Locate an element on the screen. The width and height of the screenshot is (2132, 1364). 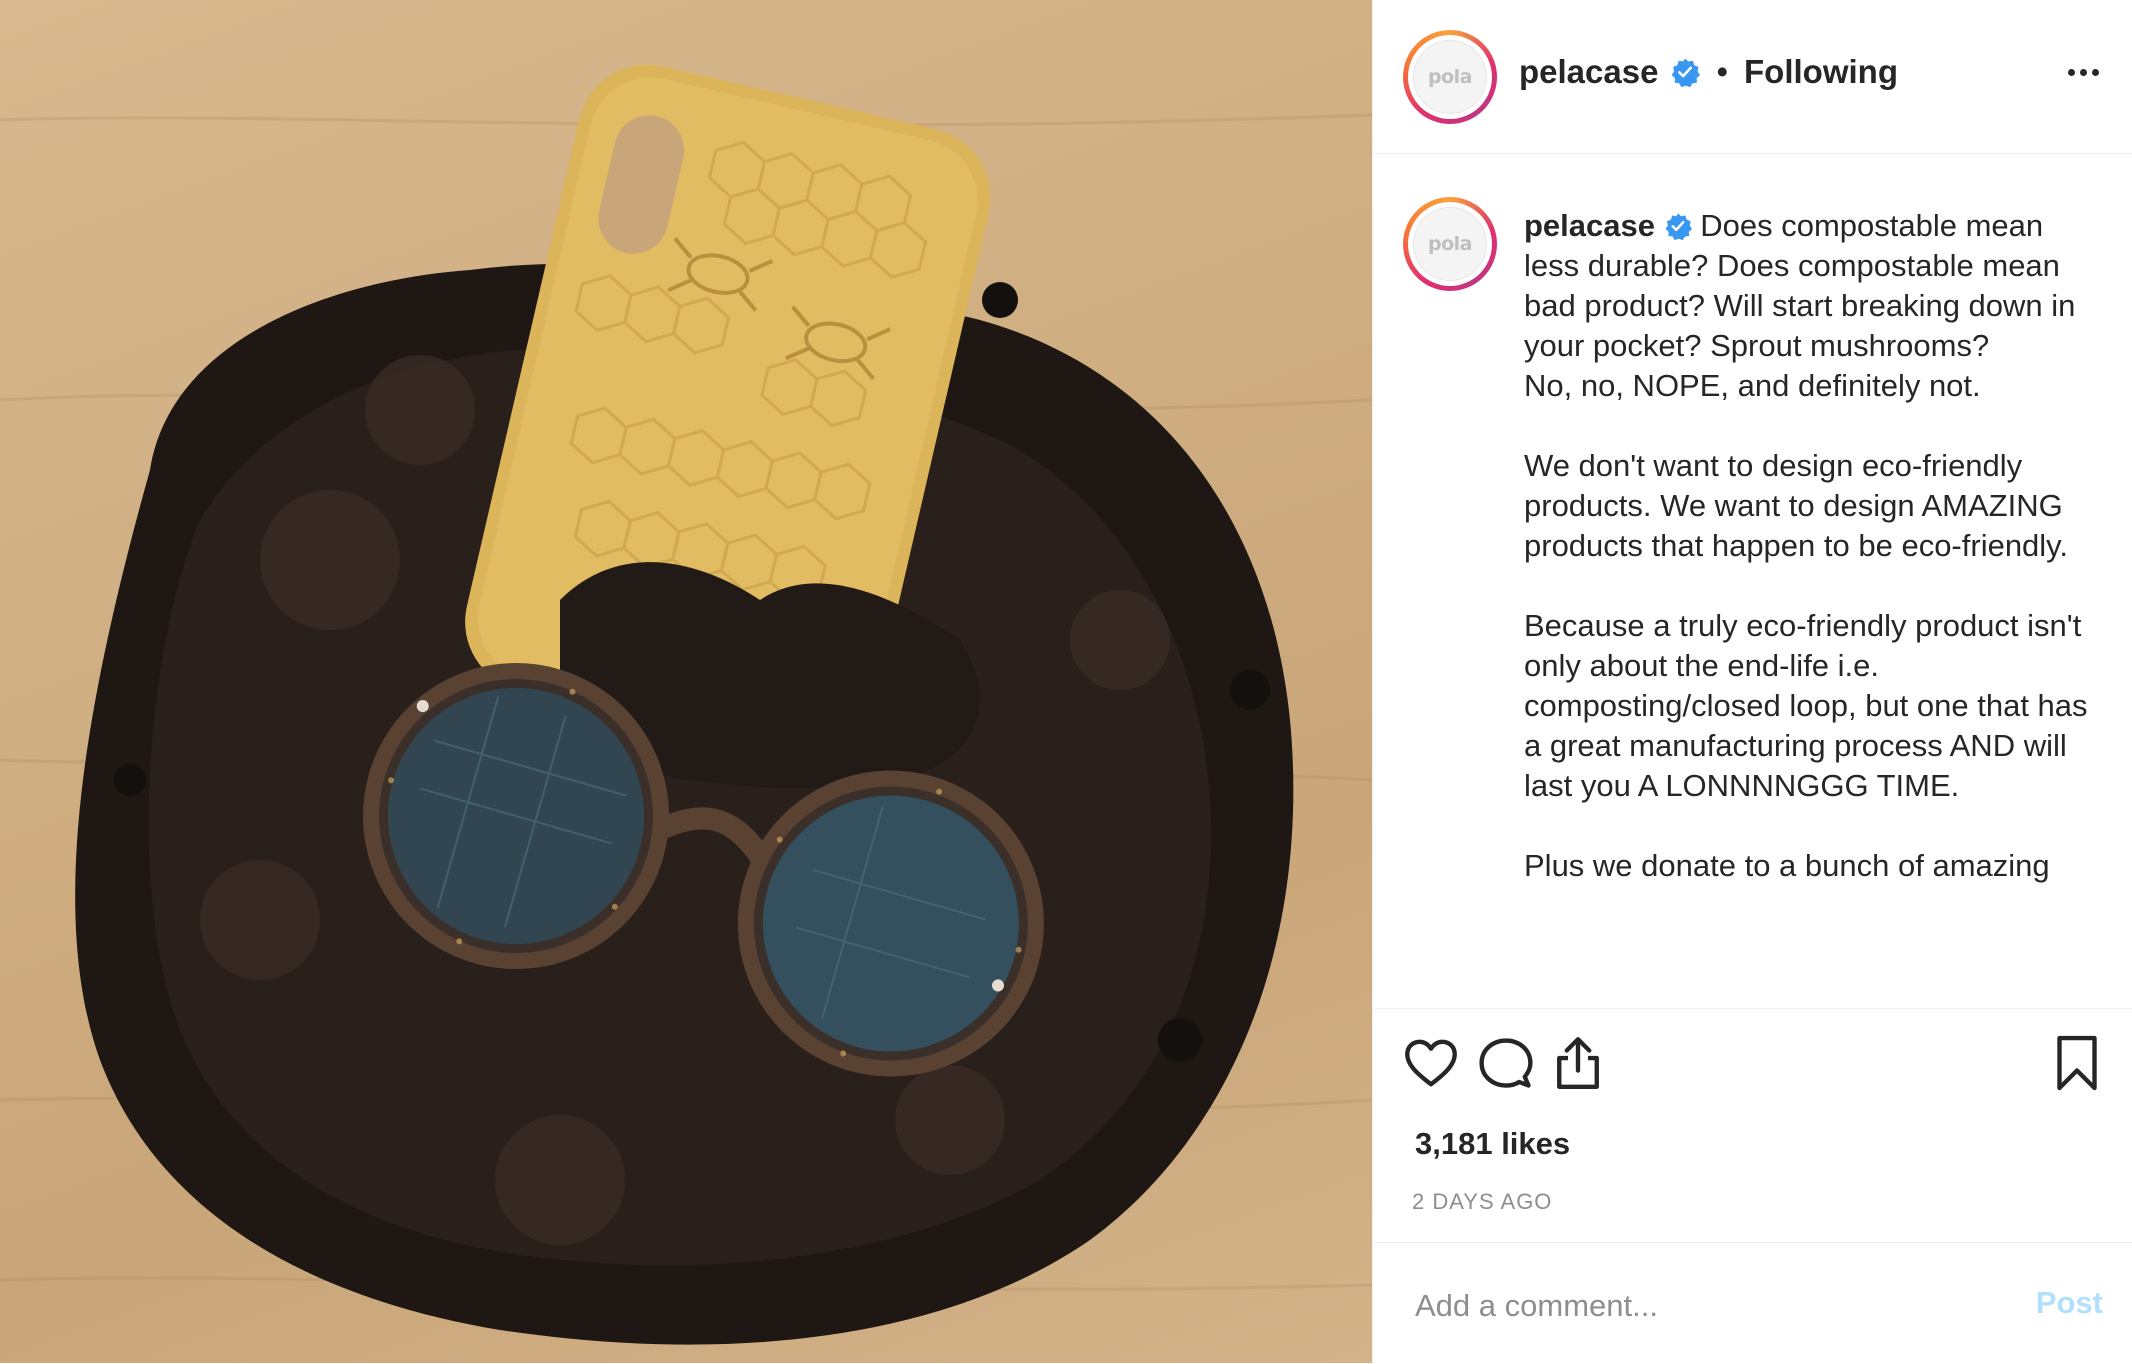
caption-username-link: pelacase is located at coordinates (1589, 225).